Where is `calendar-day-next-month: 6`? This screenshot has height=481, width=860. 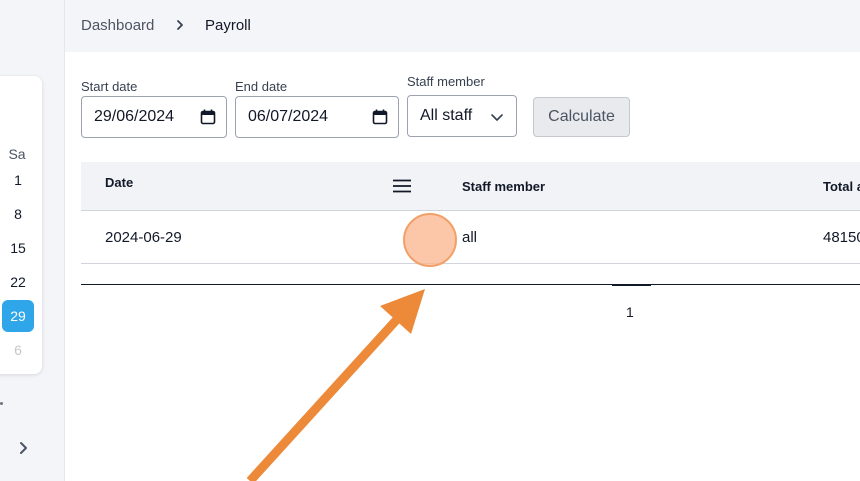 calendar-day-next-month: 6 is located at coordinates (18, 350).